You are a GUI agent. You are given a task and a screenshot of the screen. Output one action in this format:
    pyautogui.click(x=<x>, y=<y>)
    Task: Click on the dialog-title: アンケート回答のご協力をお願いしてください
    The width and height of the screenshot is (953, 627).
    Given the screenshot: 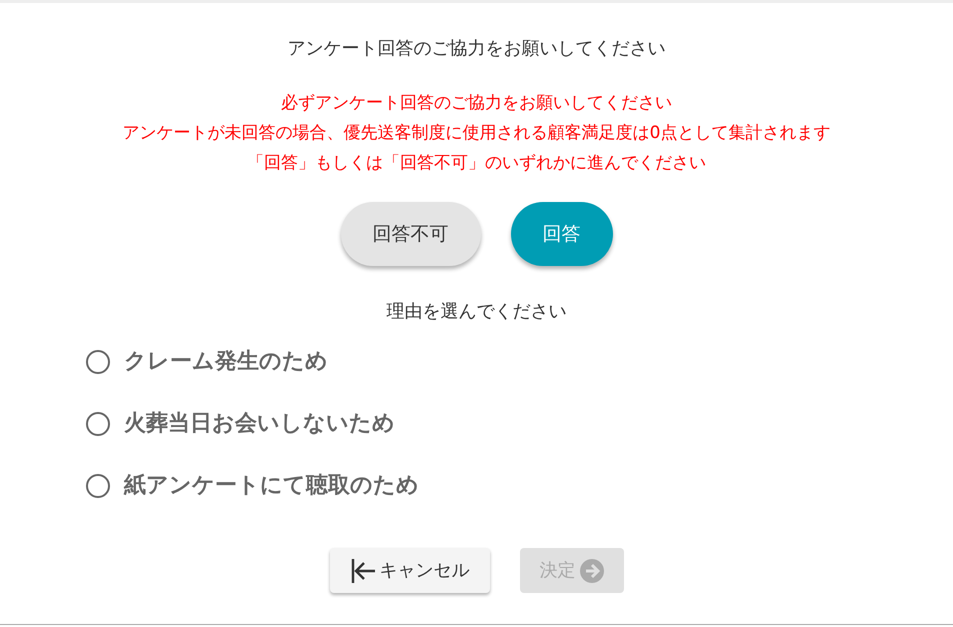 What is the action you would take?
    pyautogui.click(x=477, y=49)
    